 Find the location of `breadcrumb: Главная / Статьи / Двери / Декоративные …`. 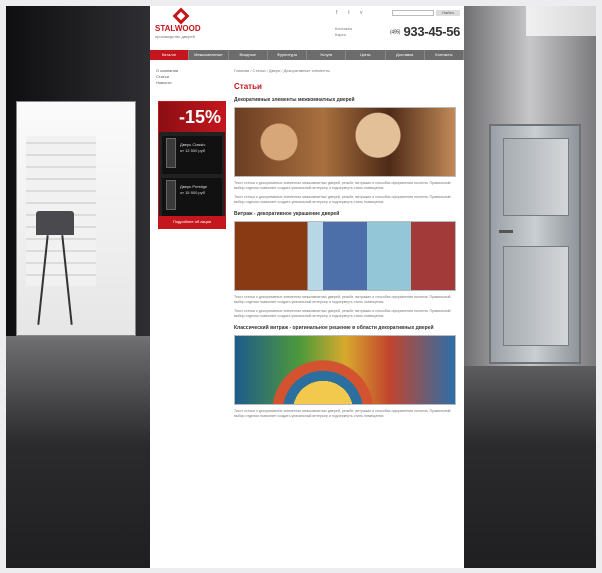

breadcrumb: Главная / Статьи / Двери / Декоративные … is located at coordinates (345, 71).